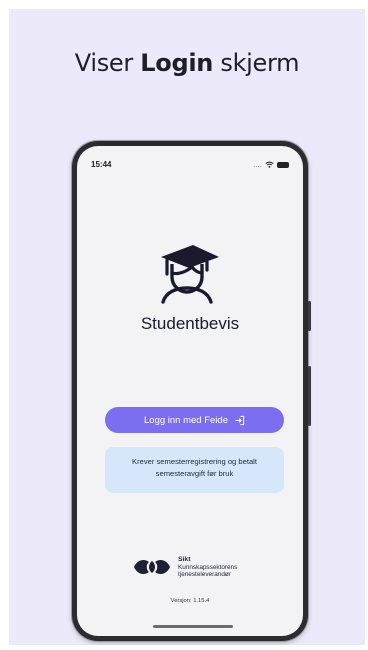  Describe the element at coordinates (194, 473) in the screenshot. I see `notice-line-2: semesteravgift før bruk` at that location.